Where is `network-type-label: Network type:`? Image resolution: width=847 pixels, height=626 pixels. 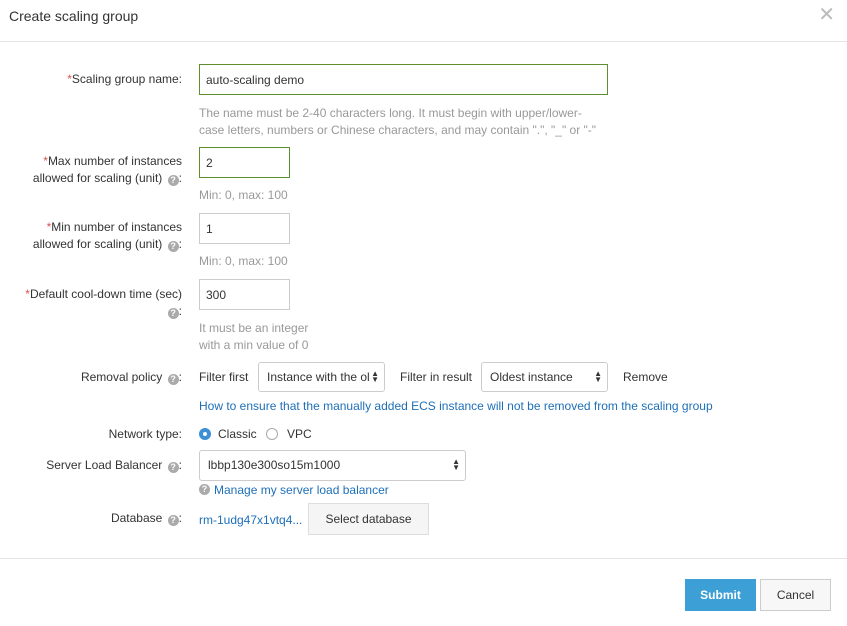 network-type-label: Network type: is located at coordinates (145, 434).